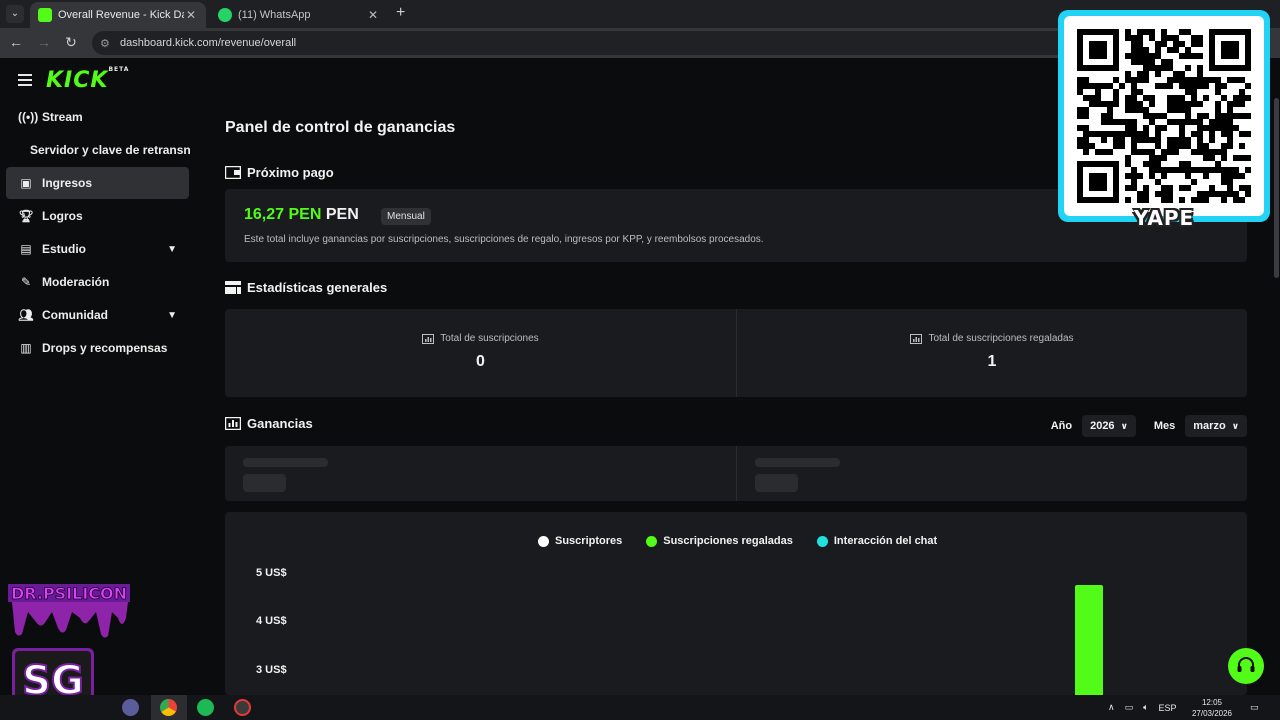 The height and width of the screenshot is (720, 1280). I want to click on qr-code-icon, so click(1164, 116).